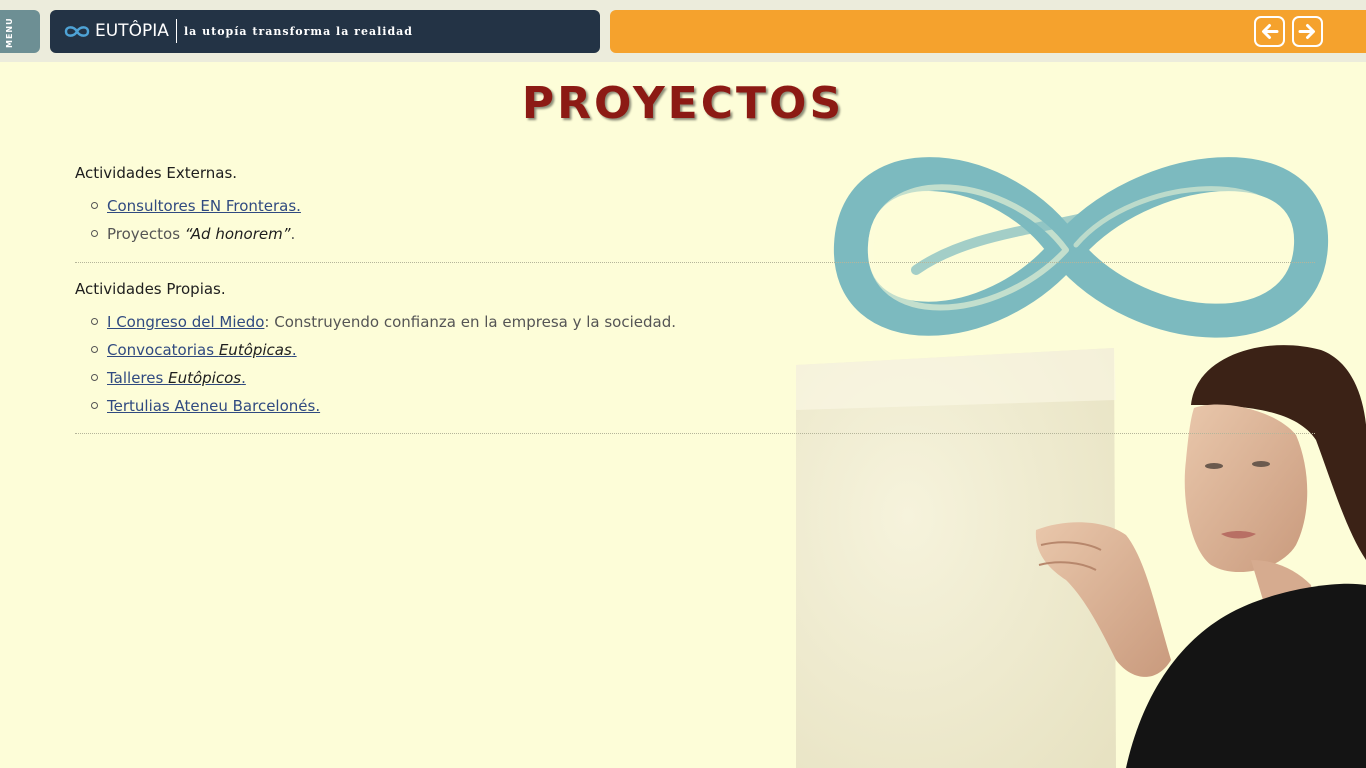 The height and width of the screenshot is (768, 1366). I want to click on arrow-right-icon, so click(1306, 31).